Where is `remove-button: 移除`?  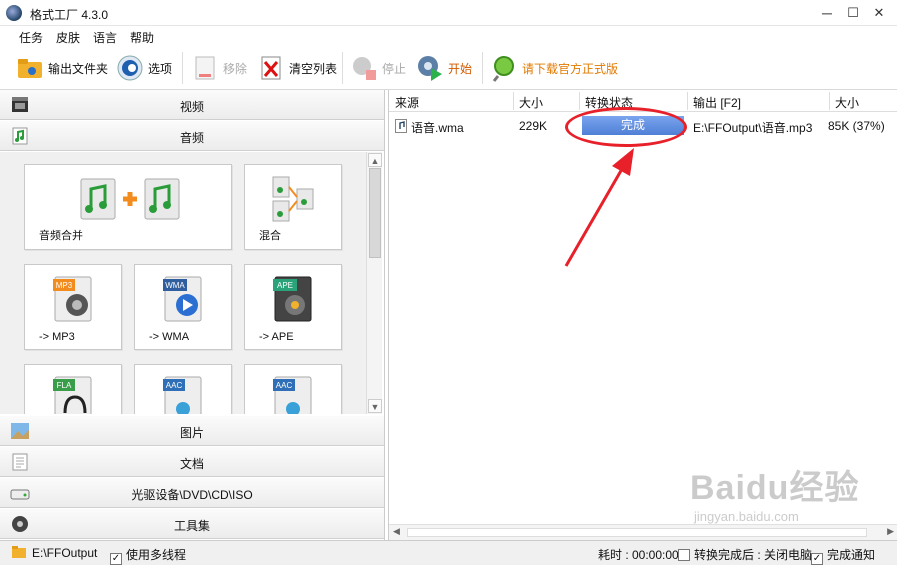
remove-button: 移除 is located at coordinates (219, 68).